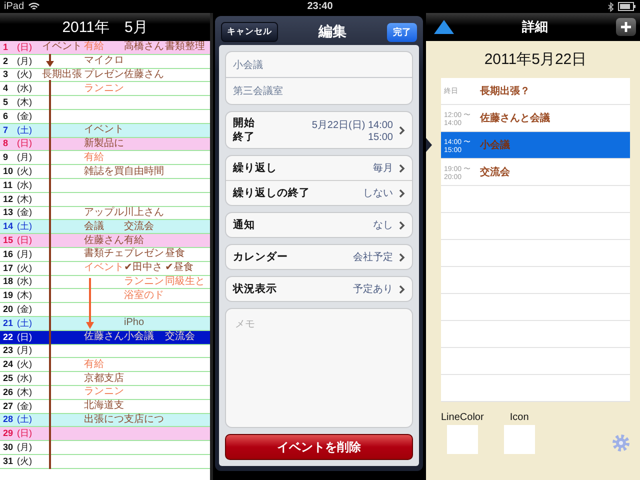 The image size is (640, 480). I want to click on setting-label: カレンダー, so click(261, 257).